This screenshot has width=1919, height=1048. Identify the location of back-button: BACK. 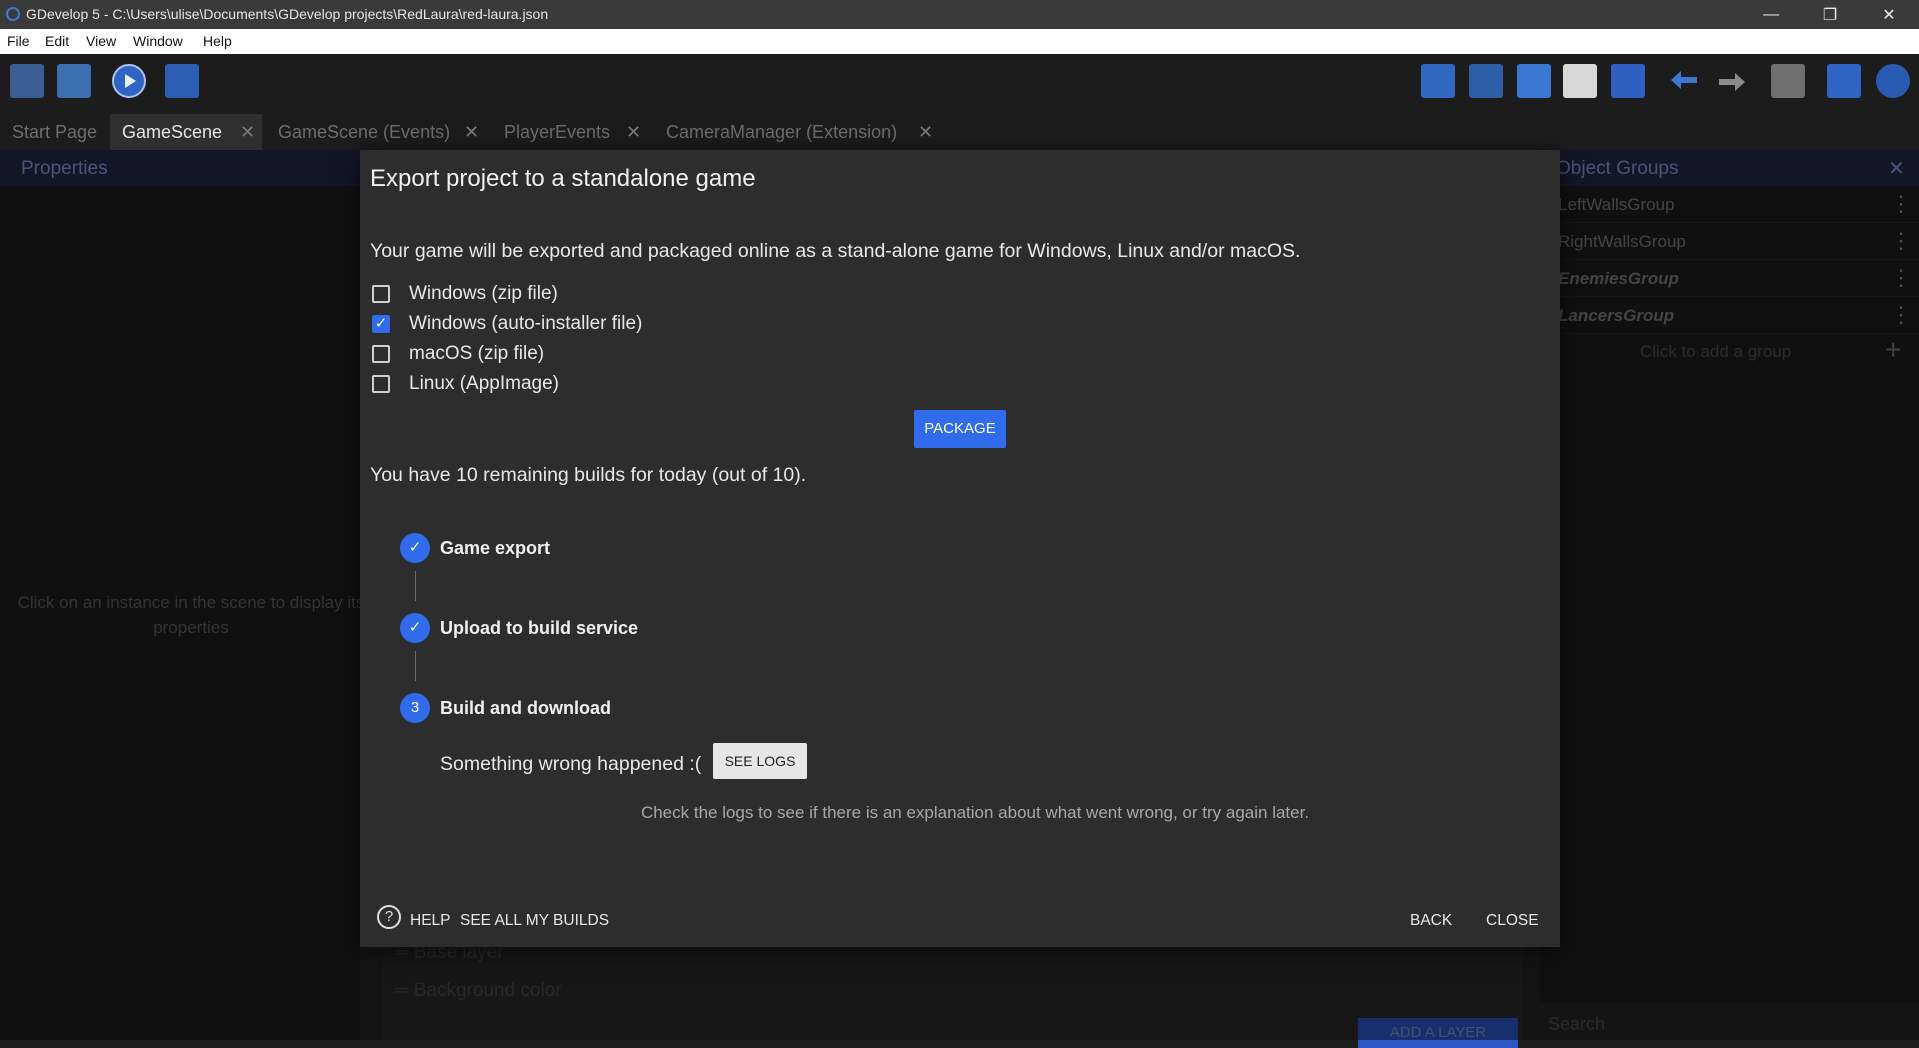
(1431, 921).